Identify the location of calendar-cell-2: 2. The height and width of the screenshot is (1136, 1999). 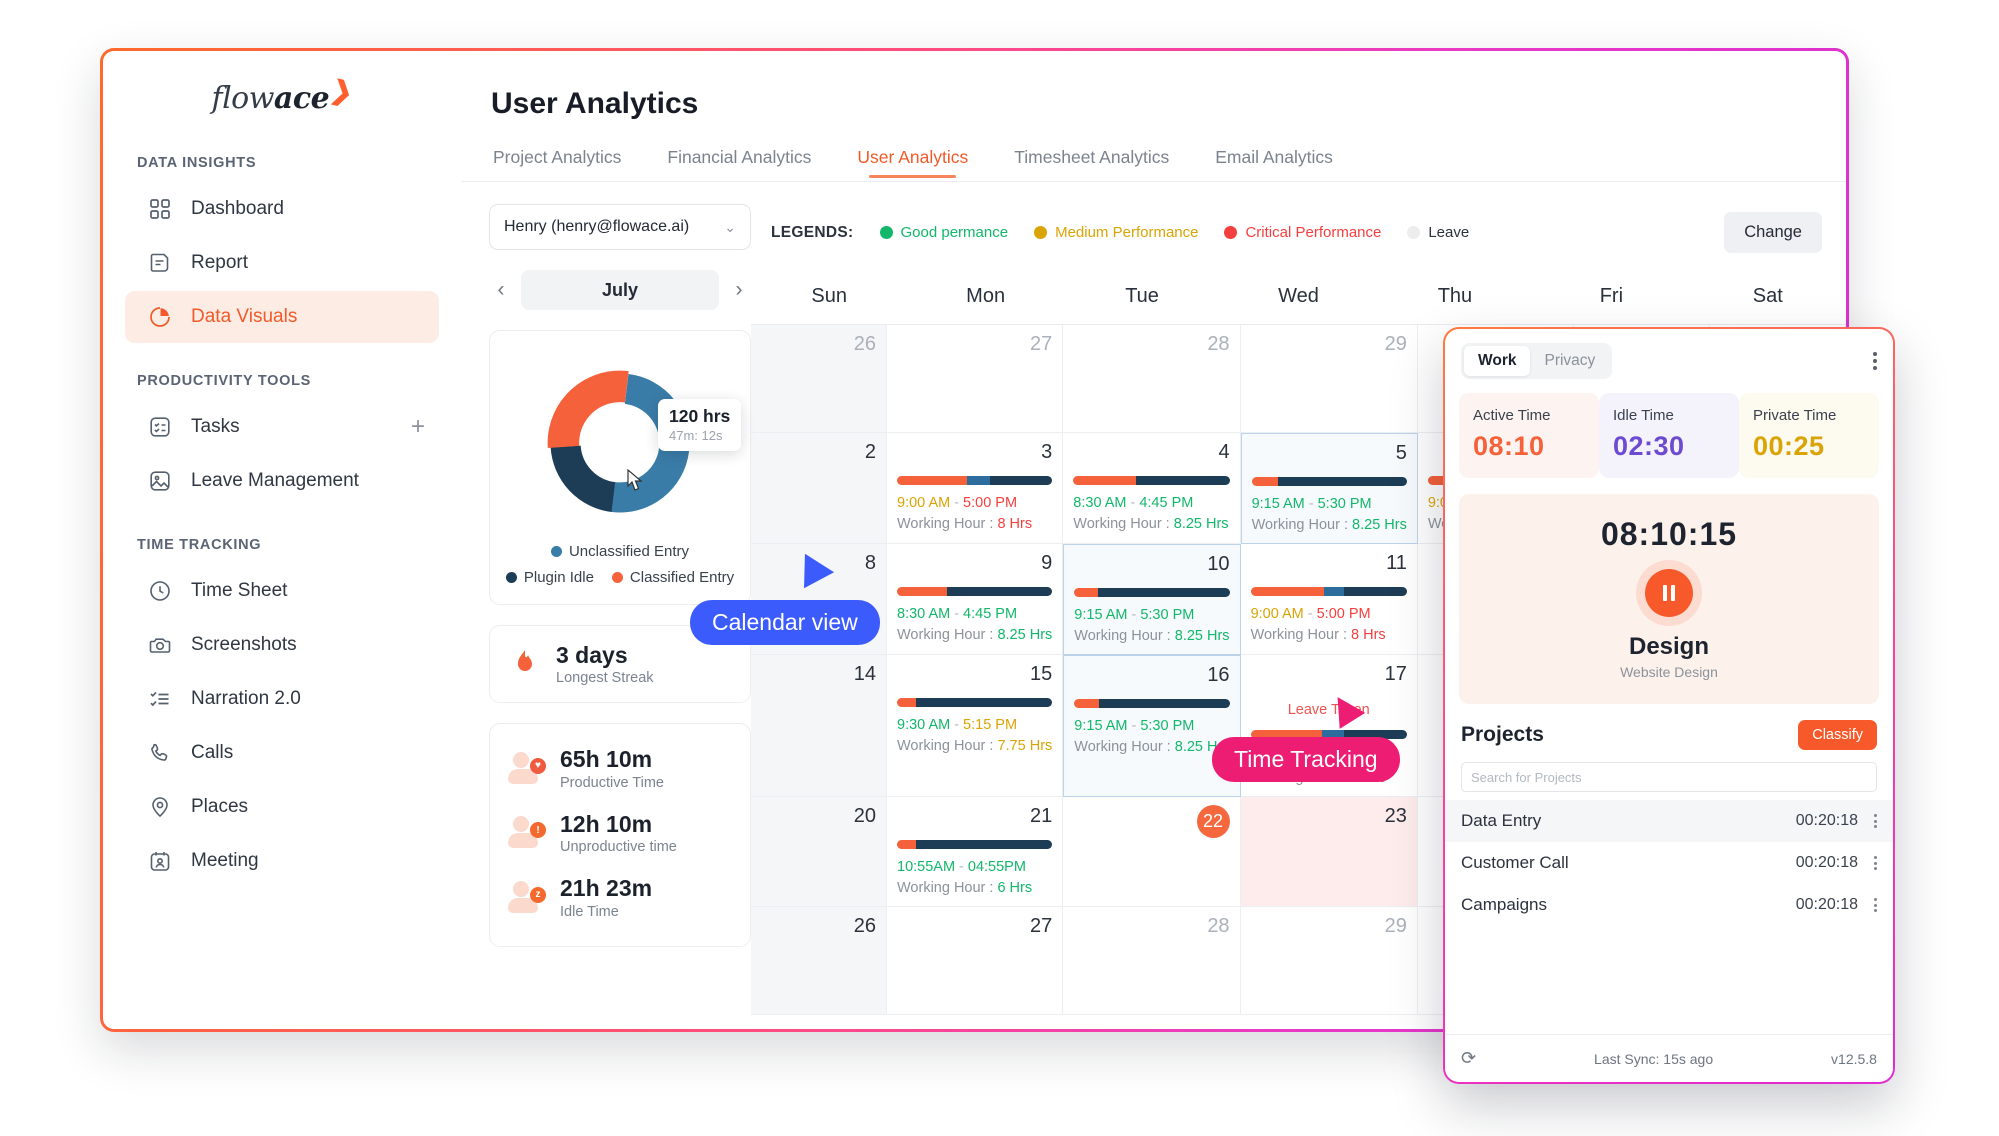
(819, 488).